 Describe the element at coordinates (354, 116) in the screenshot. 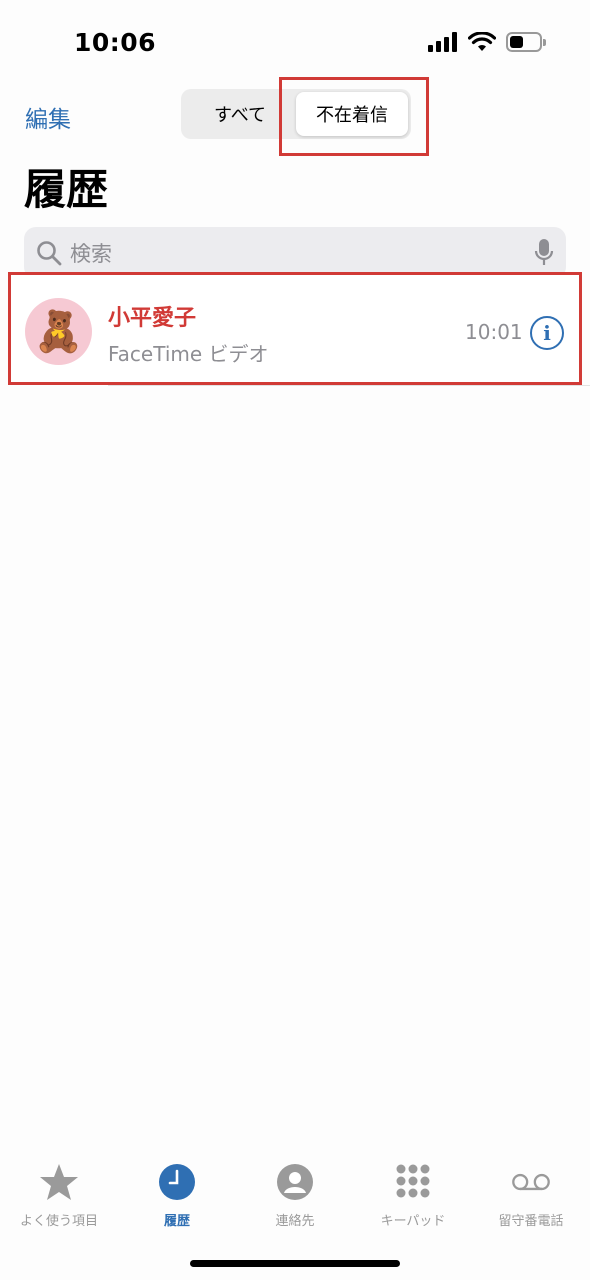

I see `missed-segment-highlight` at that location.